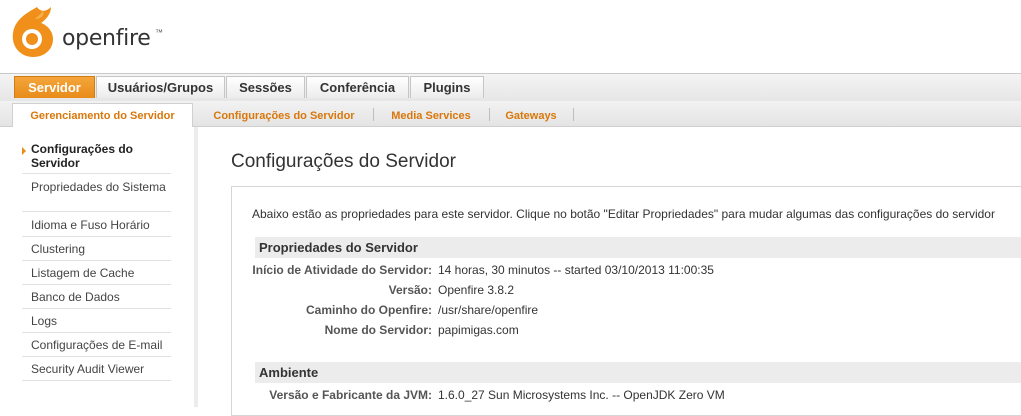 This screenshot has height=416, width=1021. I want to click on property-label: Versão e Fabricante da JVM:, so click(350, 395).